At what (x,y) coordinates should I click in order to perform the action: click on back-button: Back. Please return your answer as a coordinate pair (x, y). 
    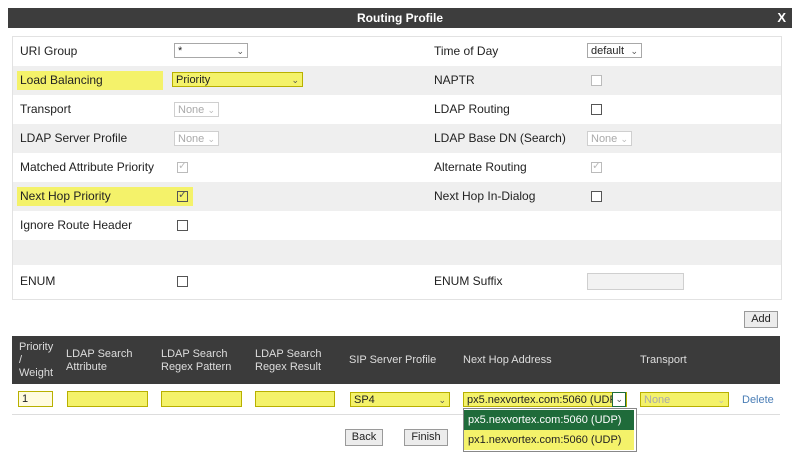
    Looking at the image, I should click on (364, 437).